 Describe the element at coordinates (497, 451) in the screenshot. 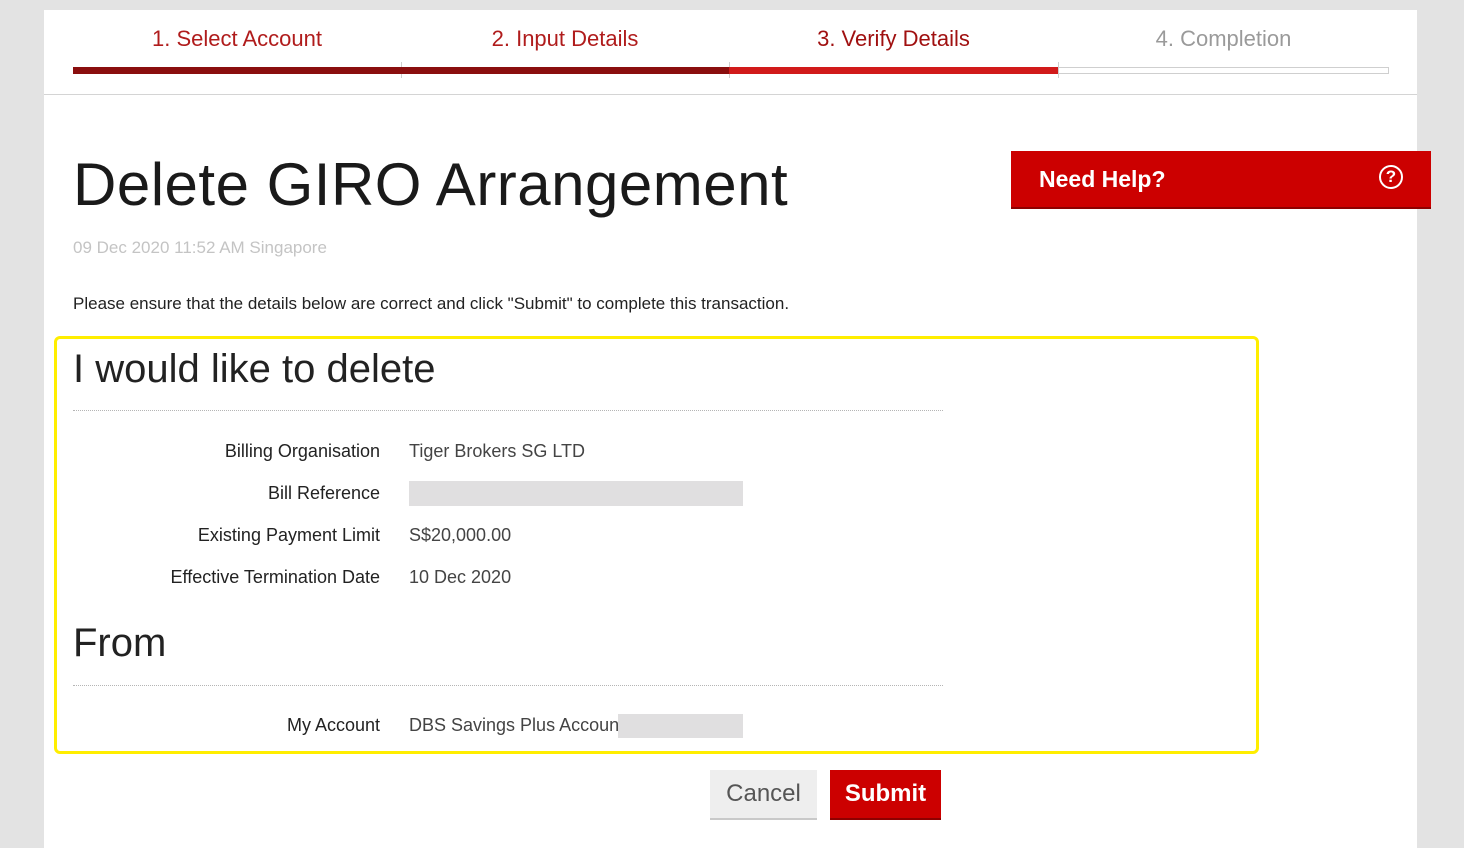

I see `row-value: Tiger Brokers SG LTD` at that location.